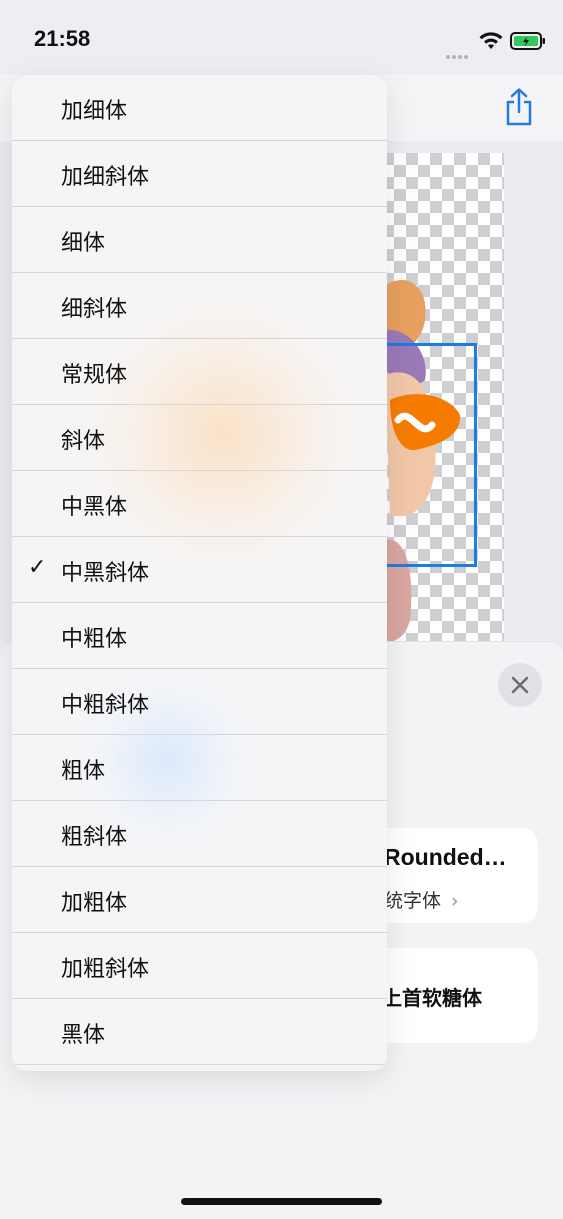  I want to click on menu-item-medium: 中黑体, so click(199, 504).